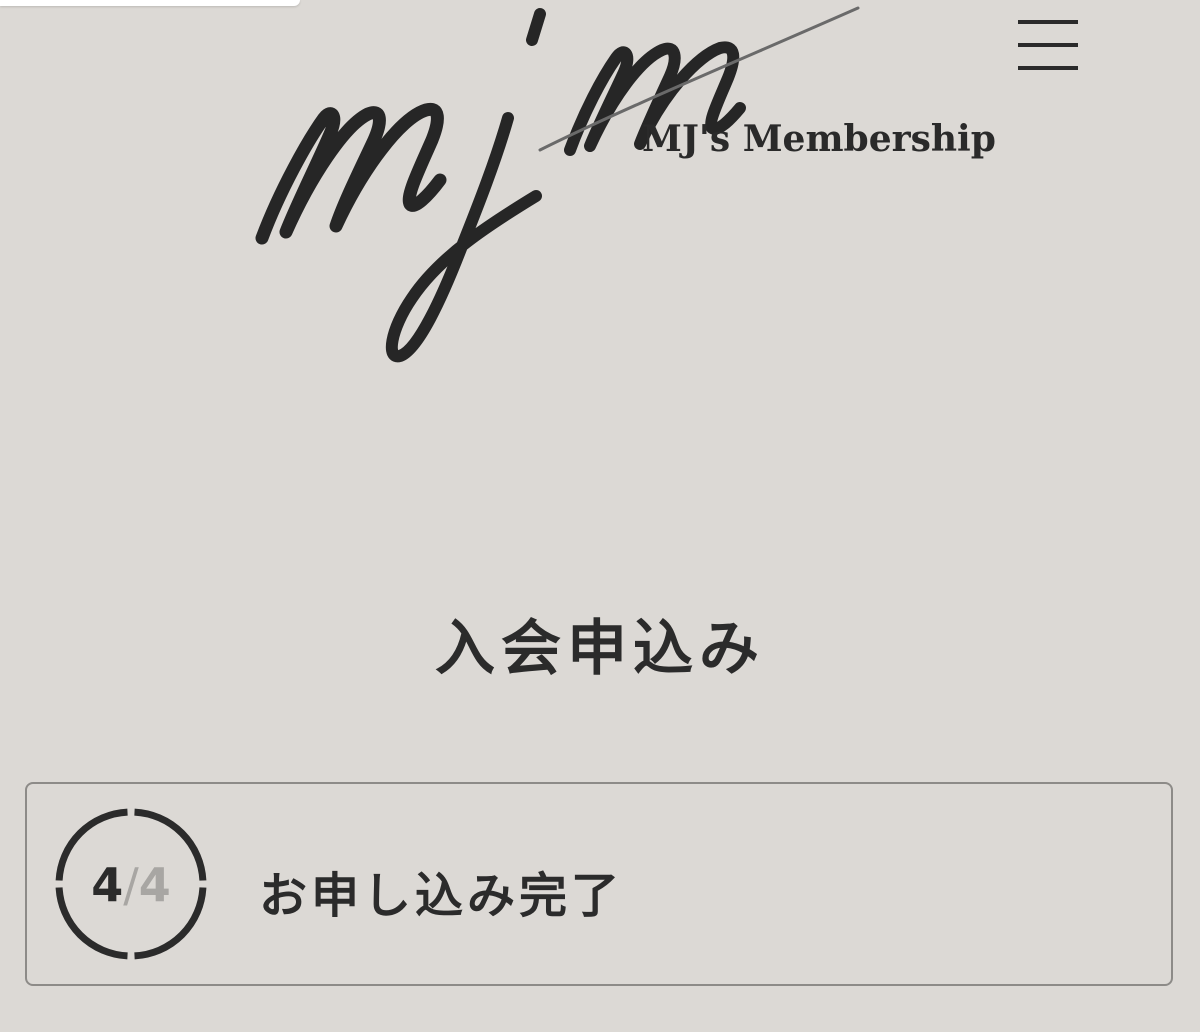  What do you see at coordinates (441, 896) in the screenshot?
I see `step-label: お申し込み完了` at bounding box center [441, 896].